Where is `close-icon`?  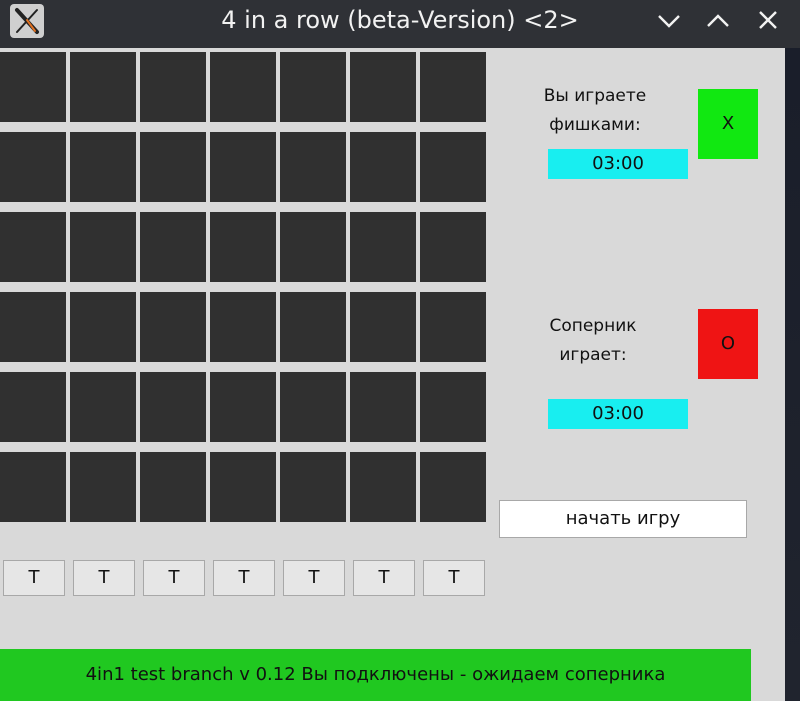
close-icon is located at coordinates (768, 20).